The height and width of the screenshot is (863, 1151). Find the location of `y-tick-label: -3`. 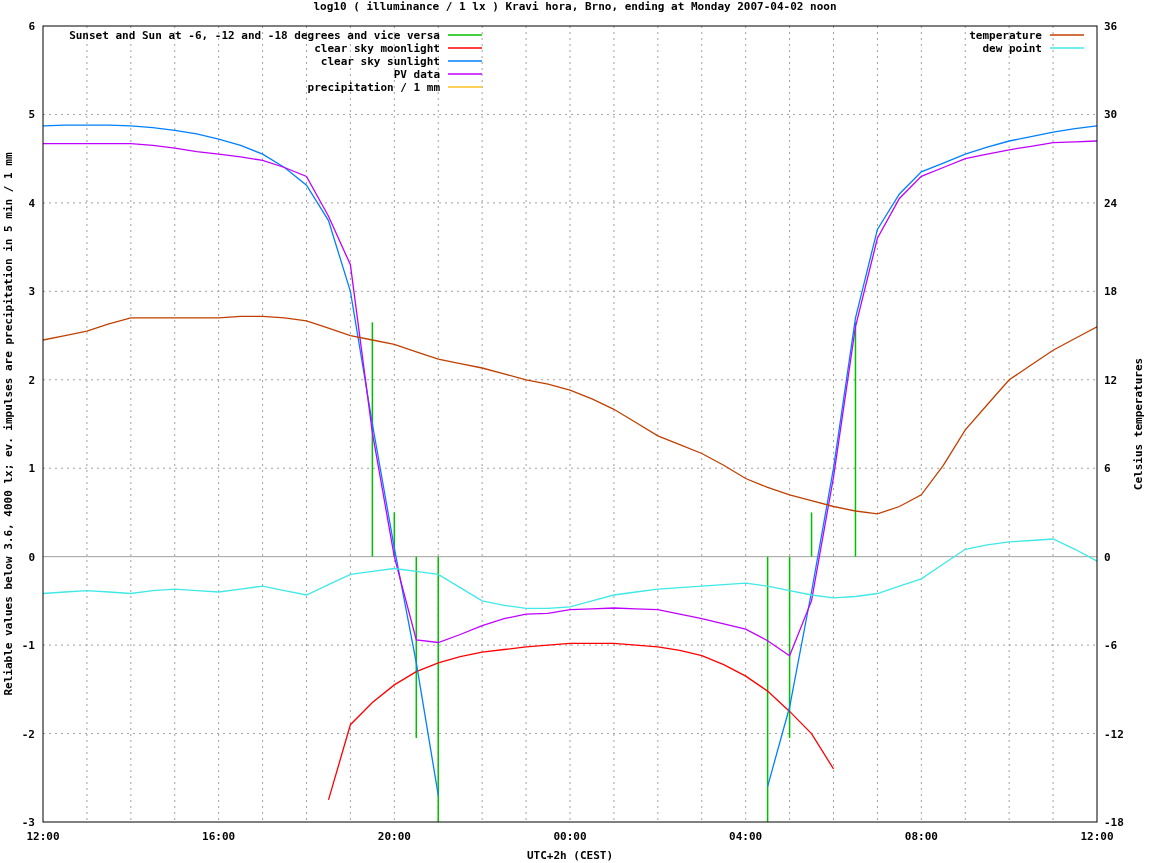

y-tick-label: -3 is located at coordinates (28, 822).